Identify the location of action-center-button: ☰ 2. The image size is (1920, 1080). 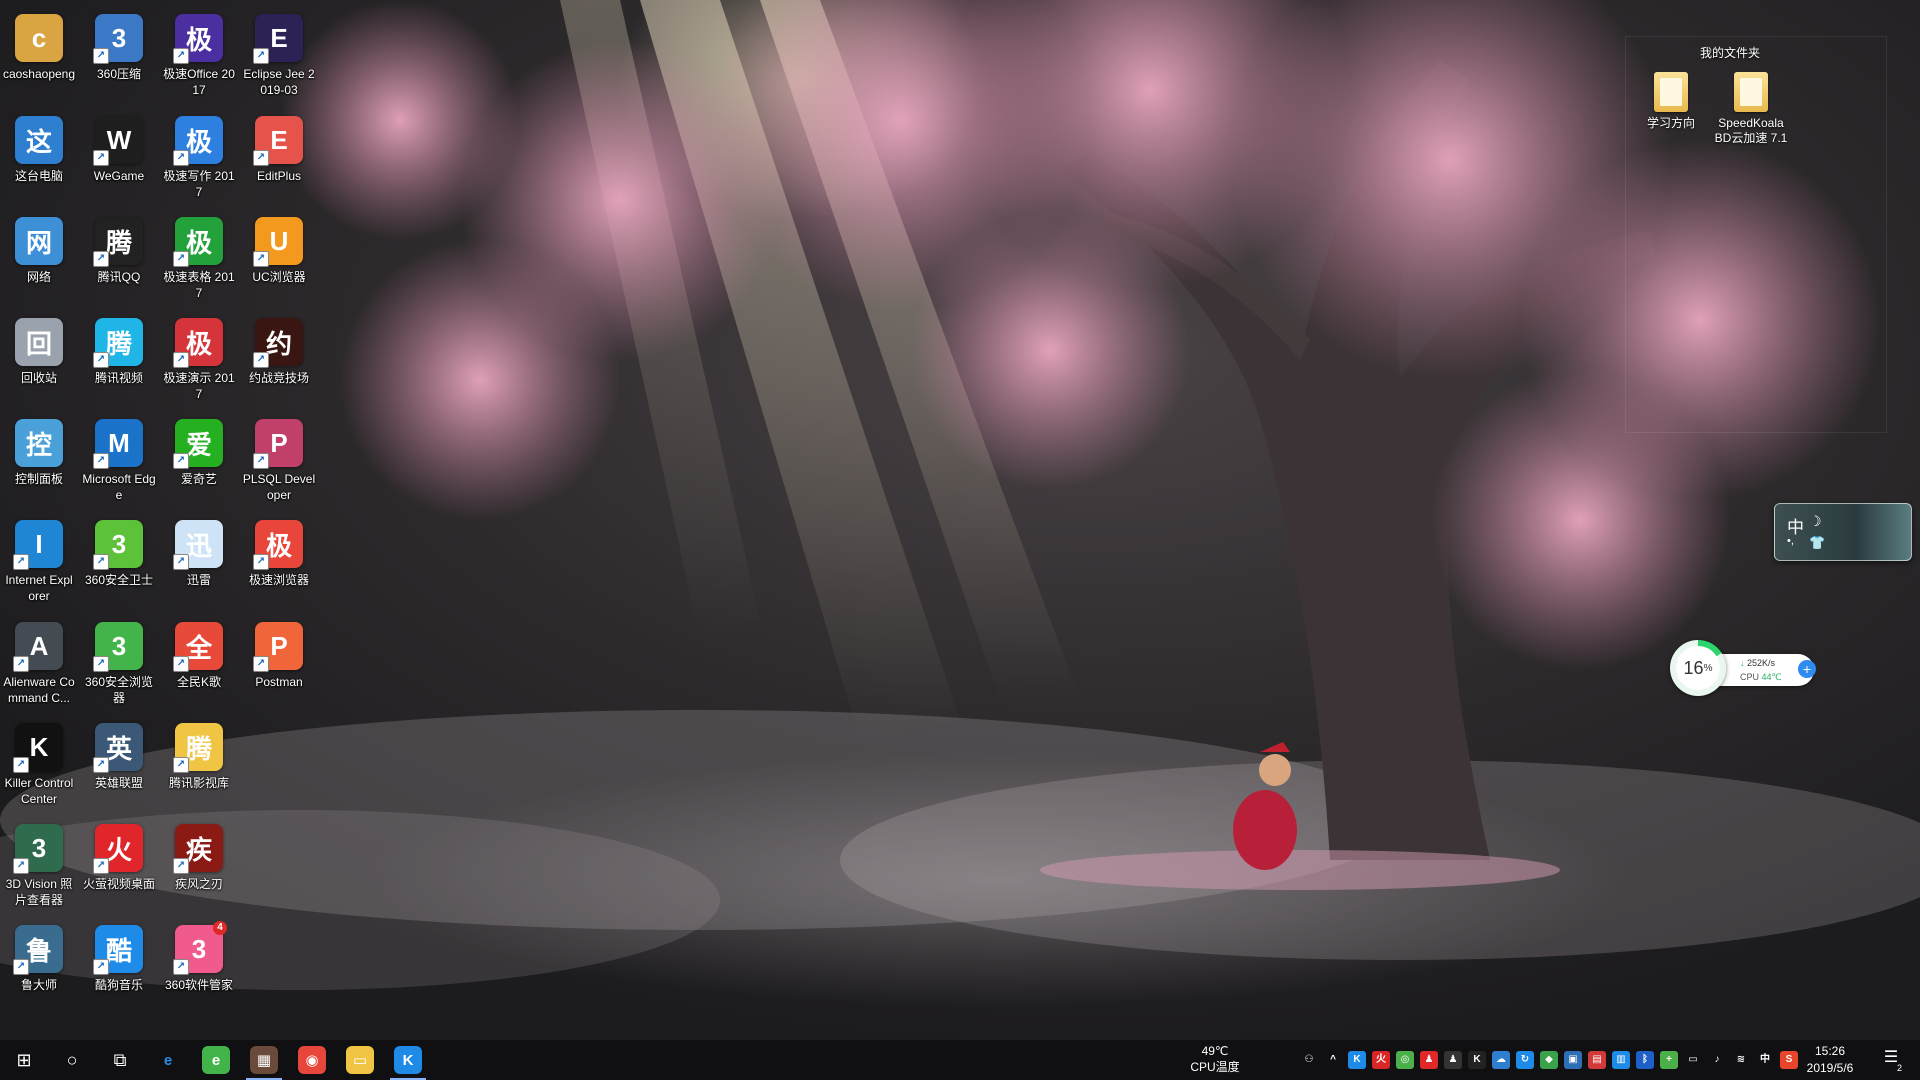
(1891, 1060).